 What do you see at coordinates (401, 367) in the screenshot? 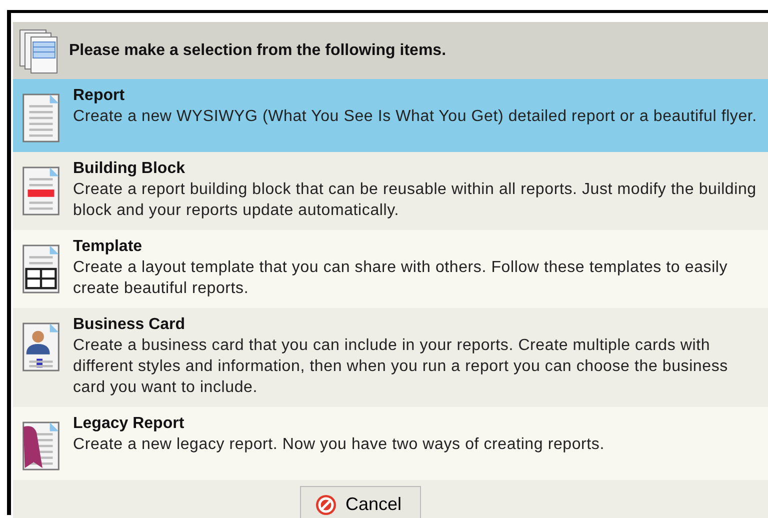
I see `option-description: Create a business card that you can include in your reports. Create multiple cards with different styles and information, then when you run a report you can choose the business card you want to include.` at bounding box center [401, 367].